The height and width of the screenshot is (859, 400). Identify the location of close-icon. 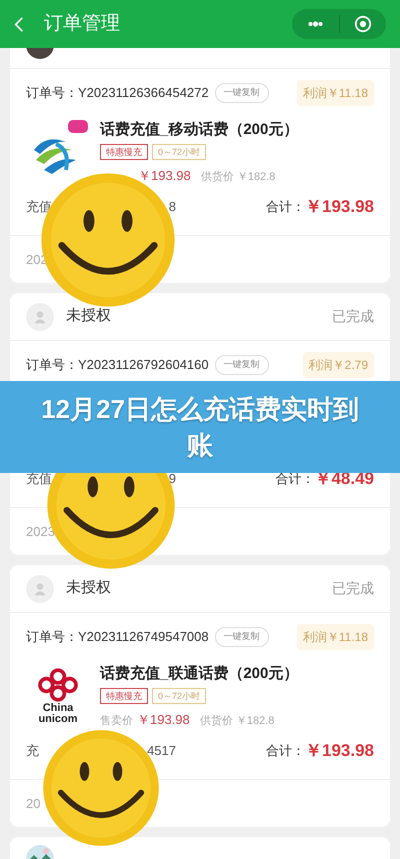
(363, 24).